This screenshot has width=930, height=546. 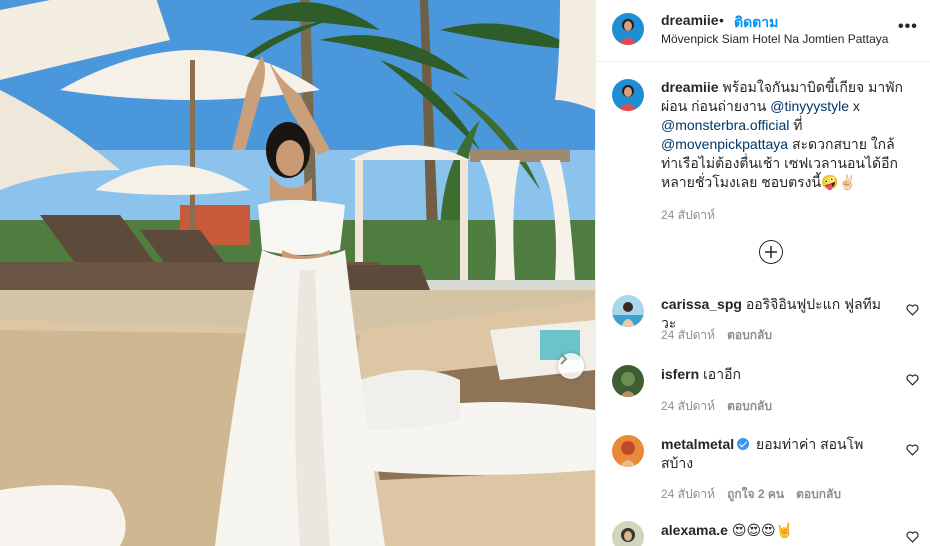 I want to click on caption-time: 24 สัปดาห์, so click(x=792, y=215).